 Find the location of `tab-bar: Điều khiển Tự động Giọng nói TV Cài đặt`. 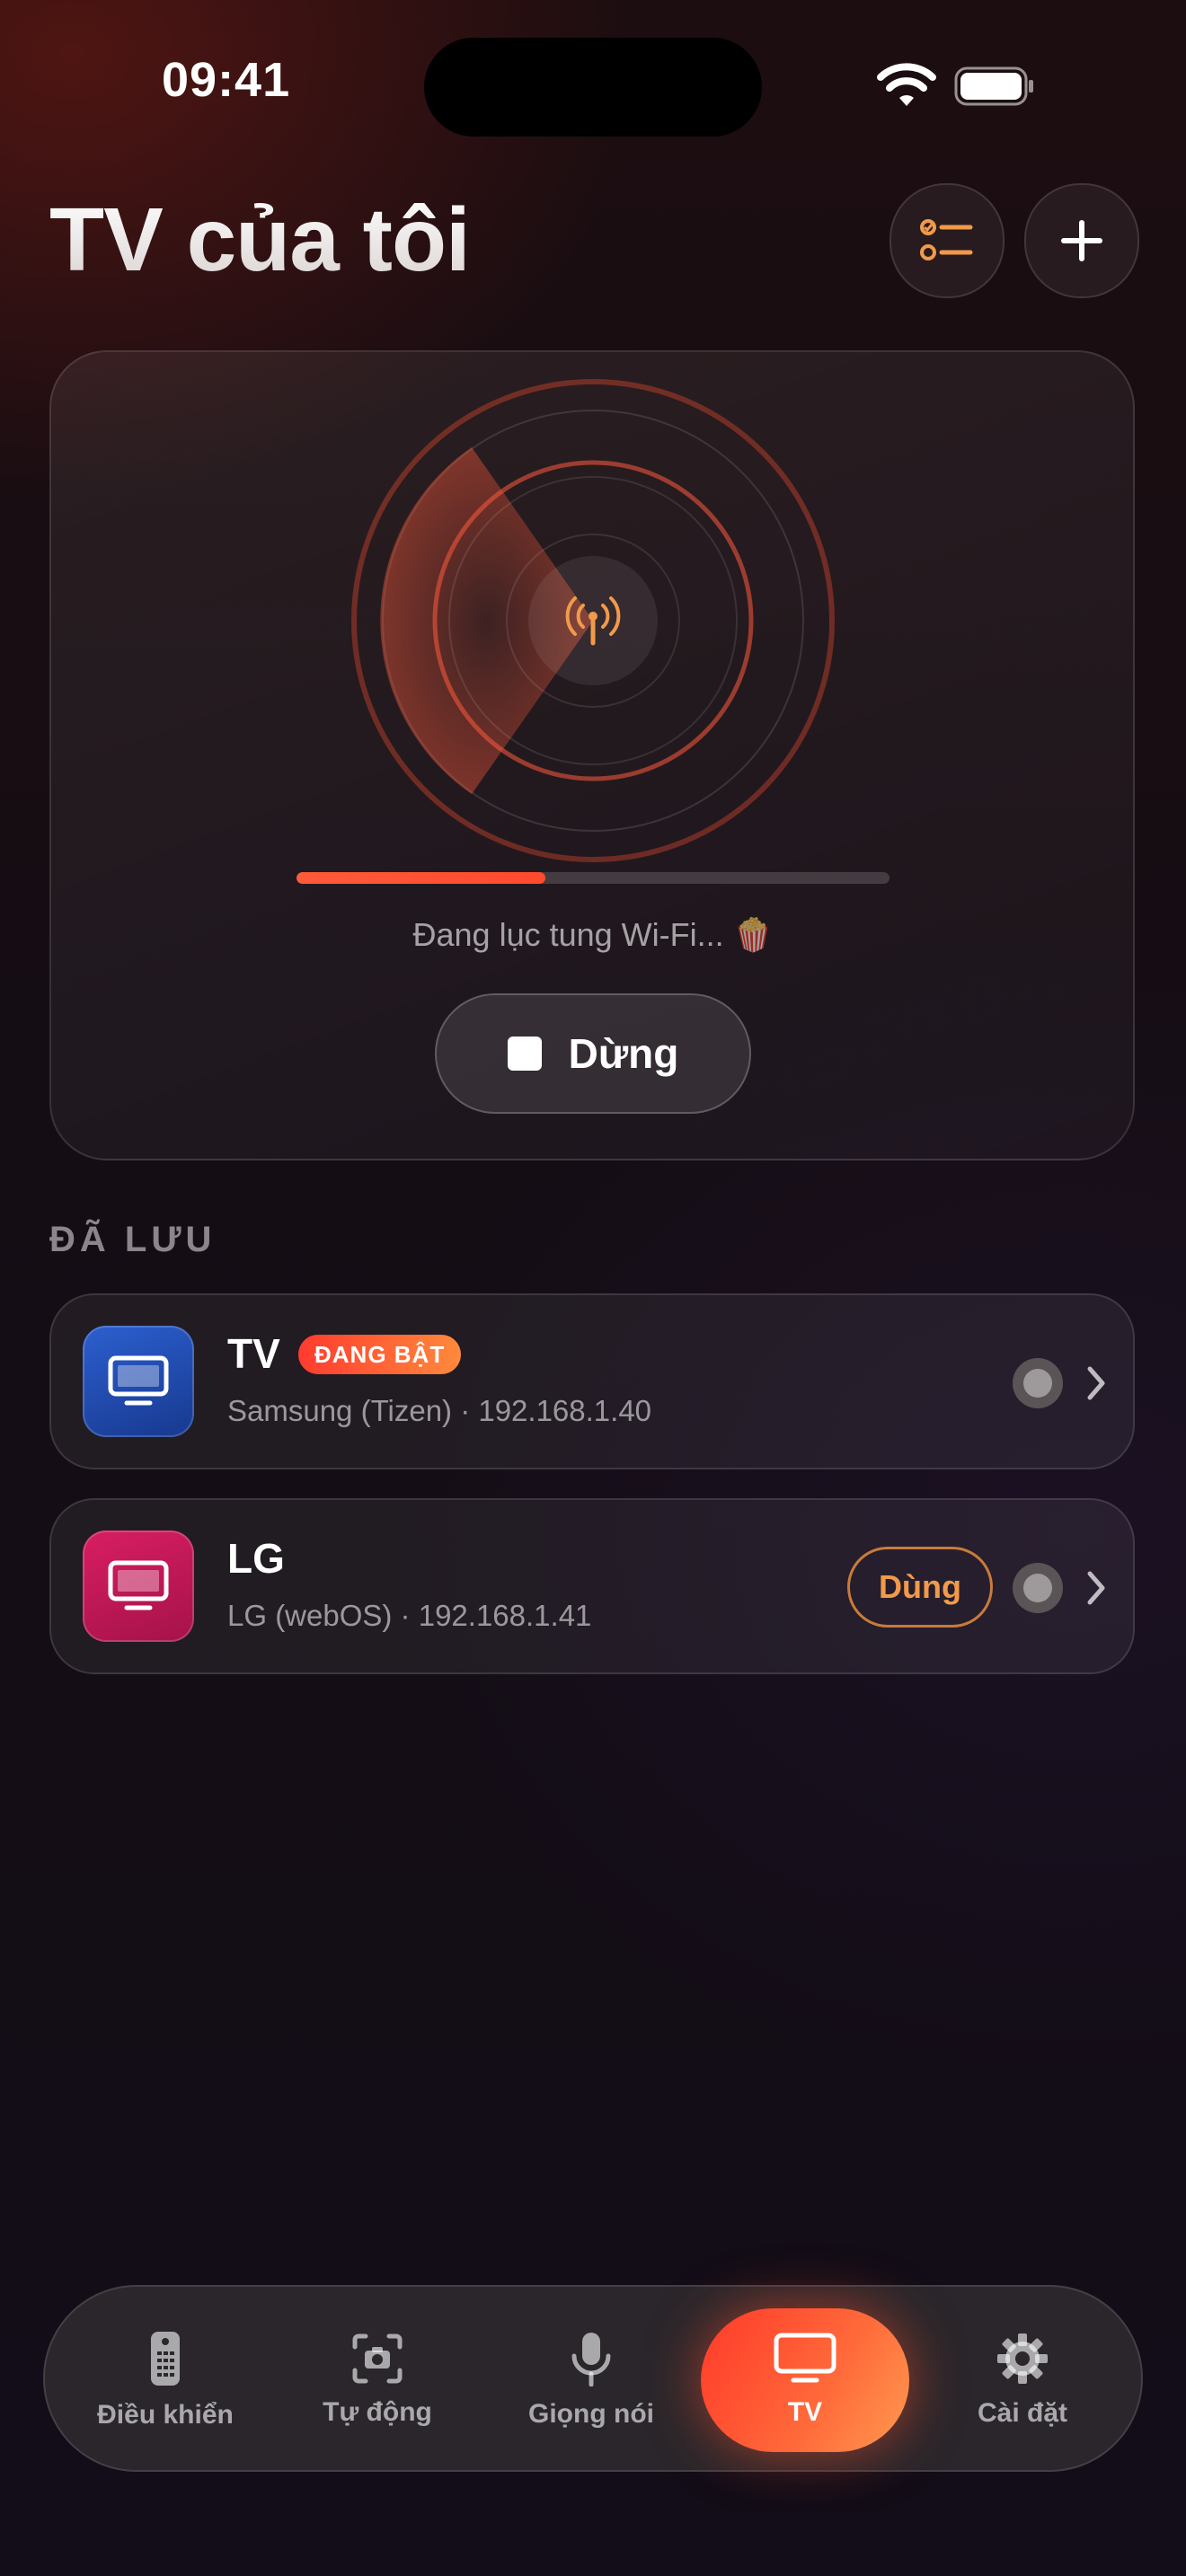

tab-bar: Điều khiển Tự động Giọng nói TV Cài đặt is located at coordinates (593, 2378).